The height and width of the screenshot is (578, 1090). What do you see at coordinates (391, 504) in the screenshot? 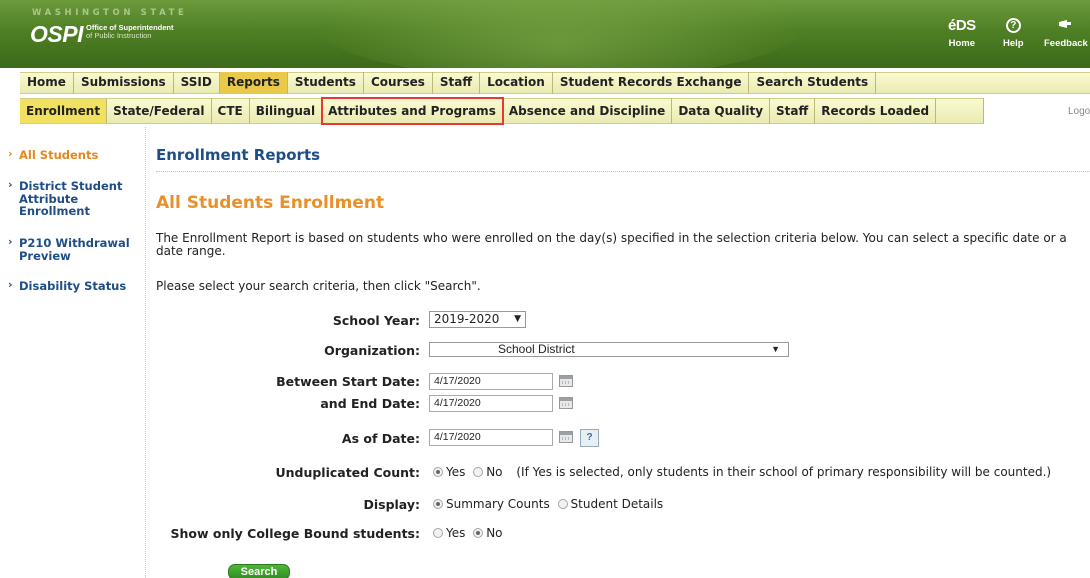
I see `display-label: Display:` at bounding box center [391, 504].